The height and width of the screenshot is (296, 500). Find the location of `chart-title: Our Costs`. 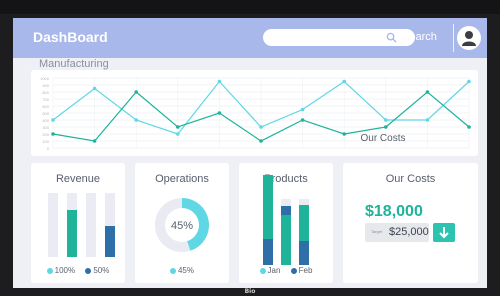

chart-title: Our Costs is located at coordinates (382, 138).